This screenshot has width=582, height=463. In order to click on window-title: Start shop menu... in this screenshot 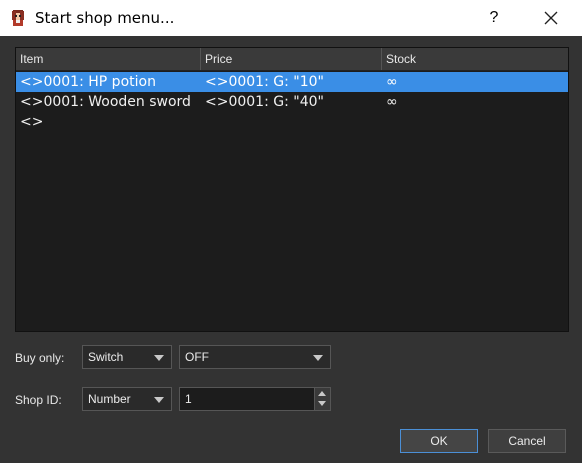, I will do `click(105, 18)`.